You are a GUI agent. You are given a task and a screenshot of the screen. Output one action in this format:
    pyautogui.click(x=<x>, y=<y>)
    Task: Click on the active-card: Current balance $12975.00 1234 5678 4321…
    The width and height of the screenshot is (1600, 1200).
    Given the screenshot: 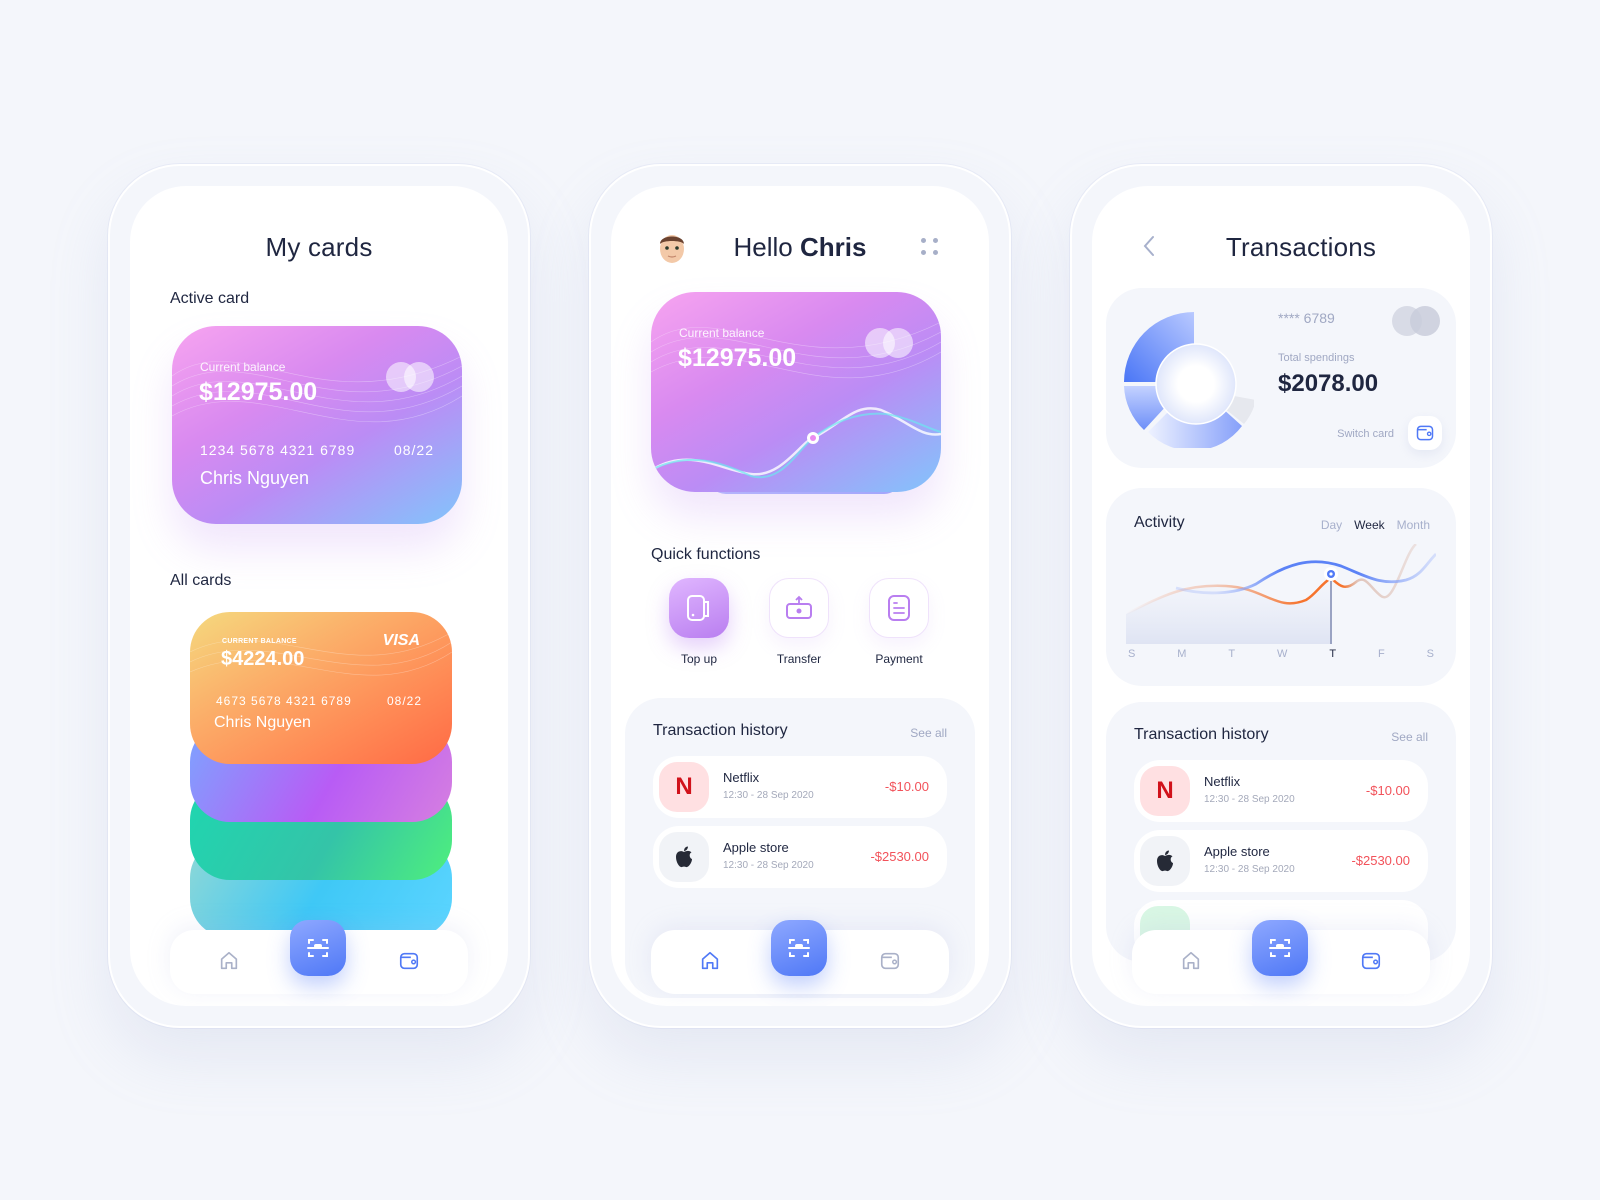 What is the action you would take?
    pyautogui.click(x=317, y=425)
    